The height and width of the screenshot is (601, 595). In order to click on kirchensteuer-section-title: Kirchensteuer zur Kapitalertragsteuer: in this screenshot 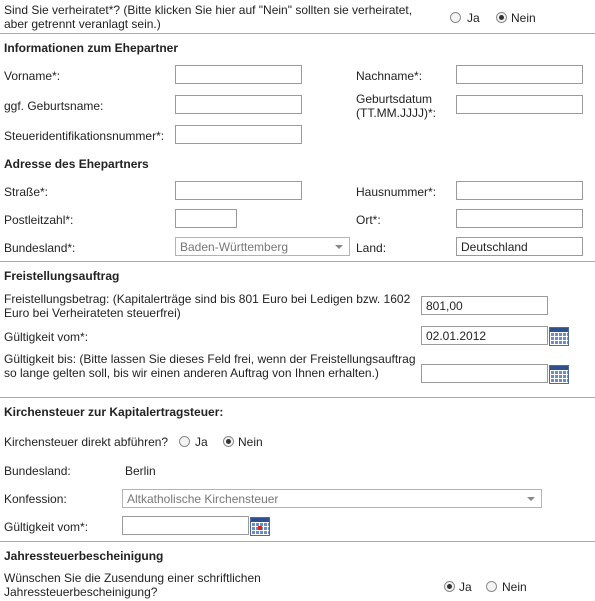, I will do `click(114, 412)`.